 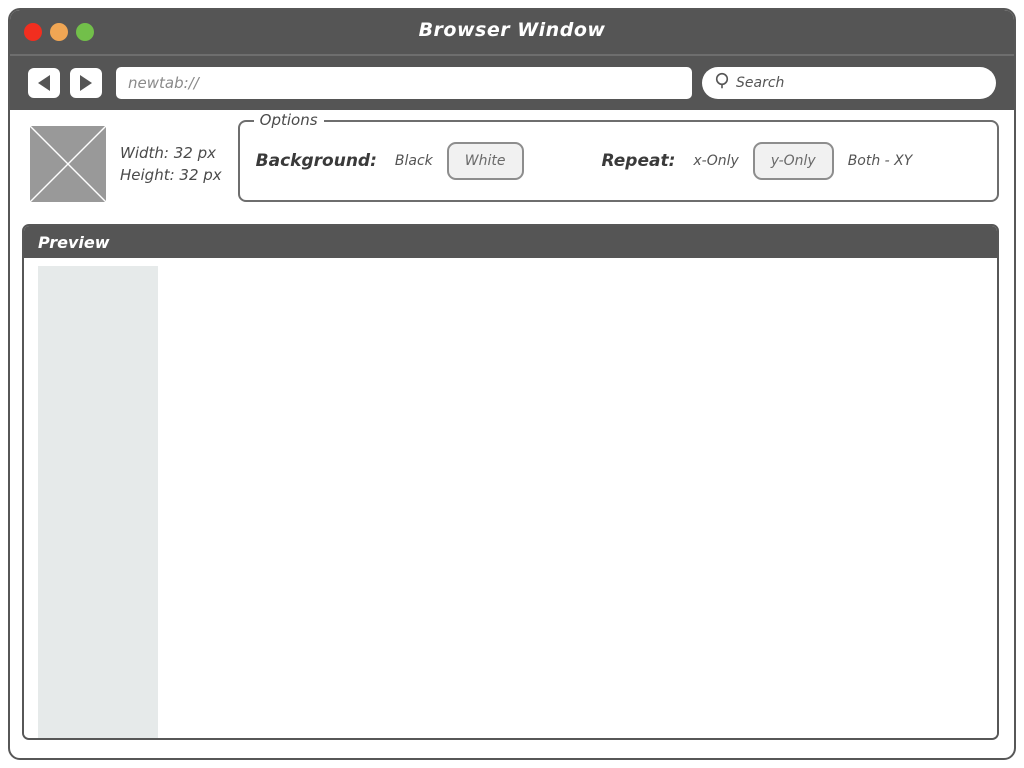 What do you see at coordinates (880, 161) in the screenshot?
I see `repeat-choice-both-xy: Both - XY` at bounding box center [880, 161].